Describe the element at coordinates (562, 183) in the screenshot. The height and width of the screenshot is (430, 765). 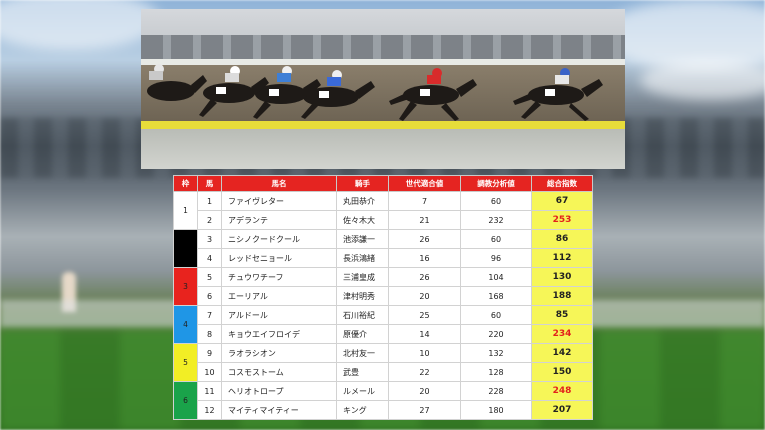
I see `header-total-index: 総合指数` at that location.